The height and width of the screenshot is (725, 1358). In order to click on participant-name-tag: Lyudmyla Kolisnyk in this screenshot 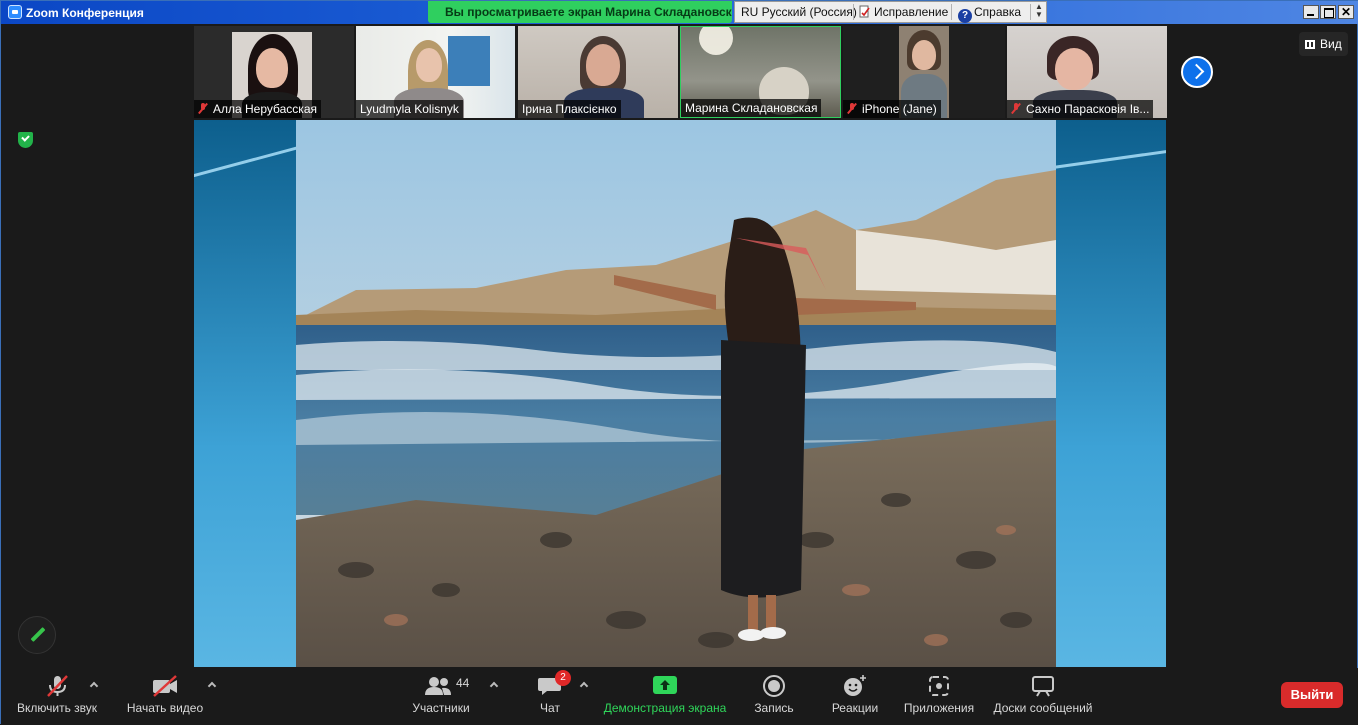, I will do `click(409, 109)`.